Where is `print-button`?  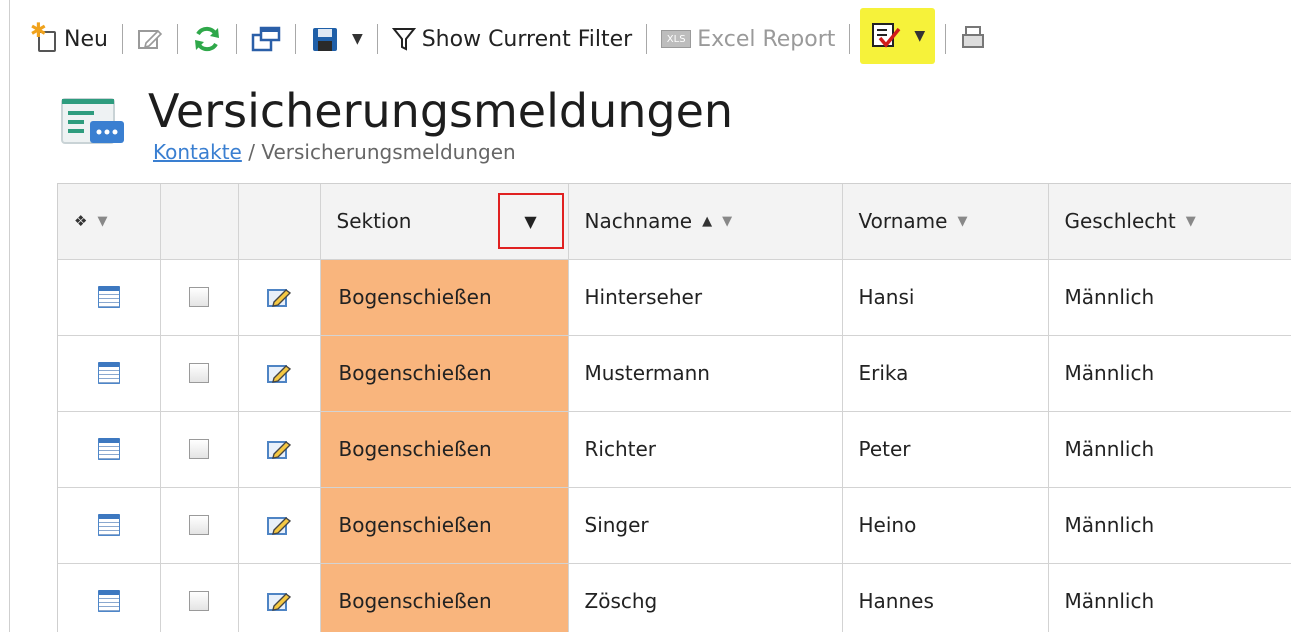 print-button is located at coordinates (973, 39).